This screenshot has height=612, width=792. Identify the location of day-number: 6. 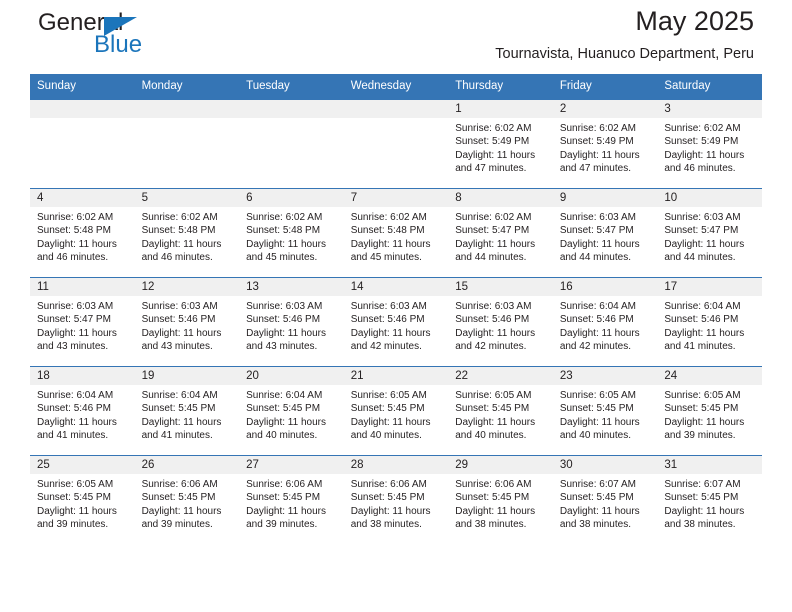
(291, 198).